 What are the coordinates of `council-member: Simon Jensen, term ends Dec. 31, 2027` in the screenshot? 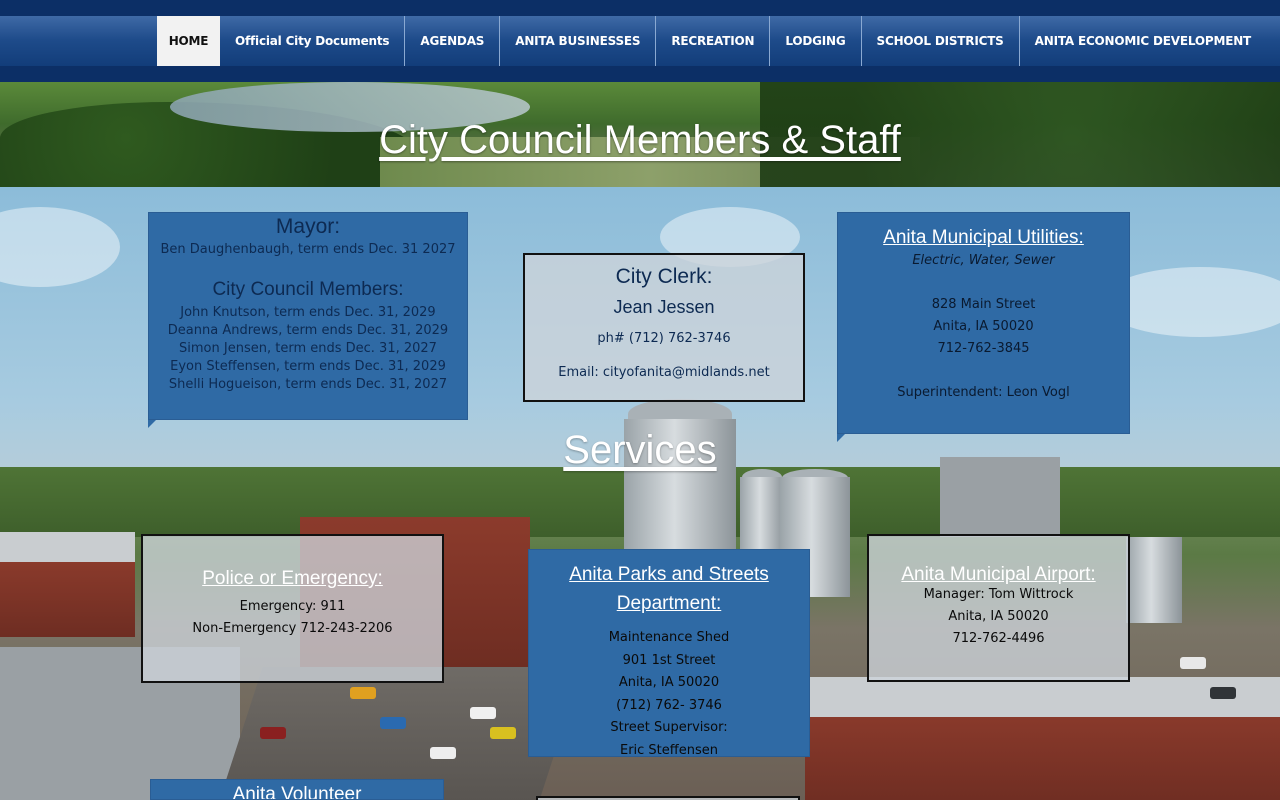 It's located at (308, 348).